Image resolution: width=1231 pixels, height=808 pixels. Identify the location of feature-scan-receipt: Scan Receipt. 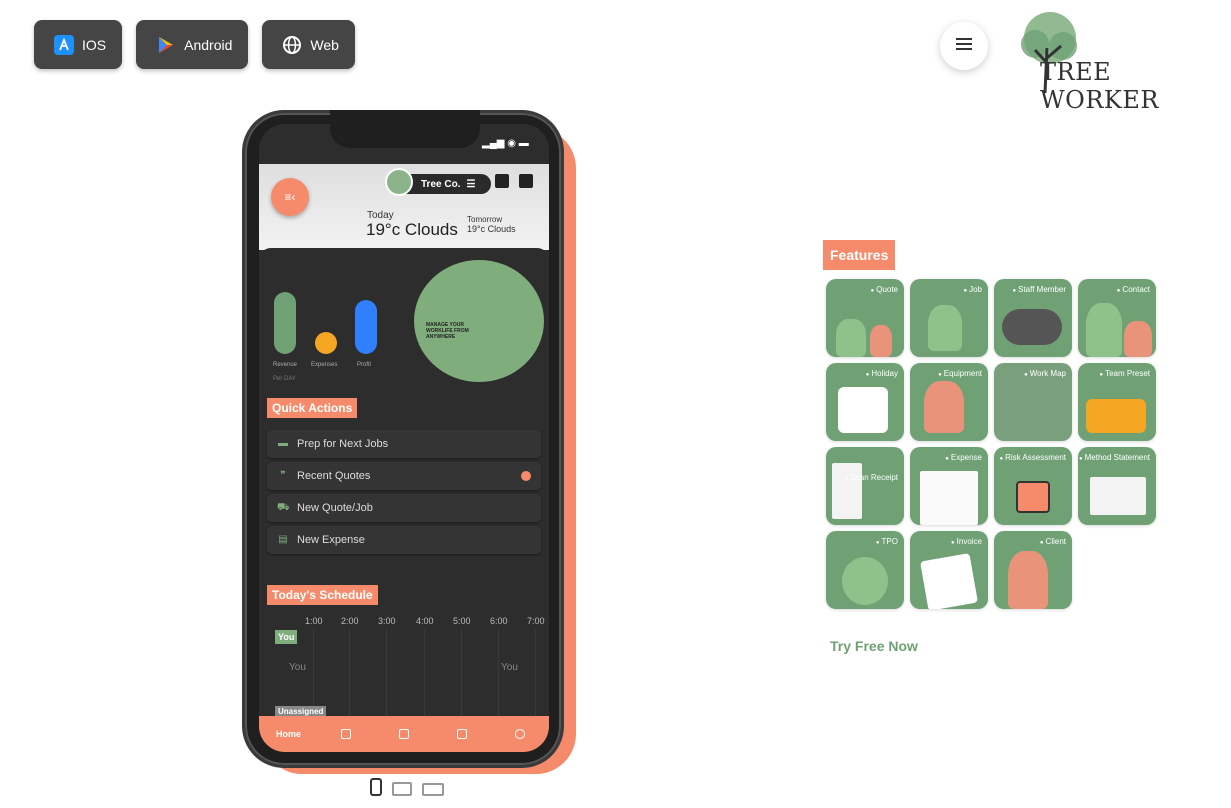
(865, 486).